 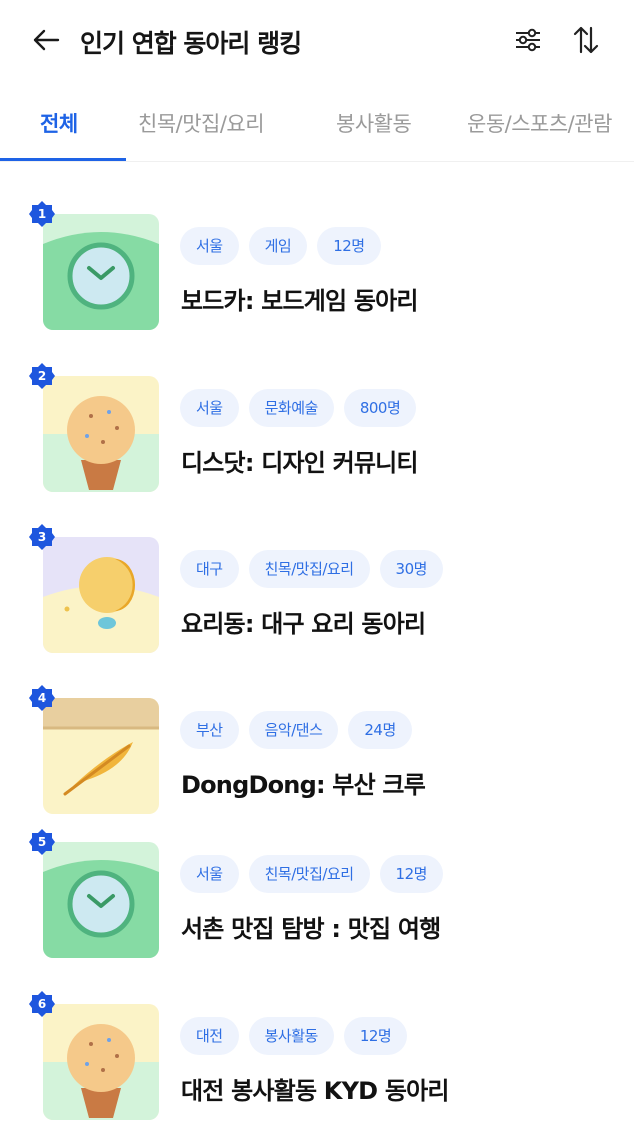 I want to click on list-item: 3 대구 친목/맛집/요리 30명 요리동: 대구 요리 동아리, so click(x=317, y=594).